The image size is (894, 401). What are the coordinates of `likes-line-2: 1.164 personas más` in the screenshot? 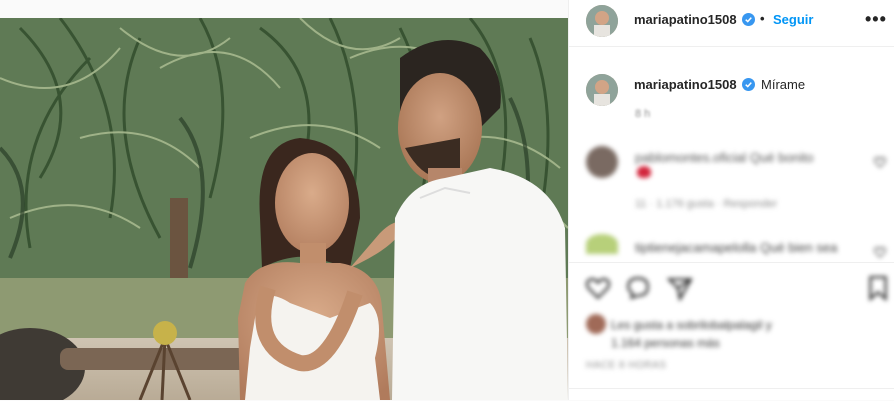 It's located at (665, 343).